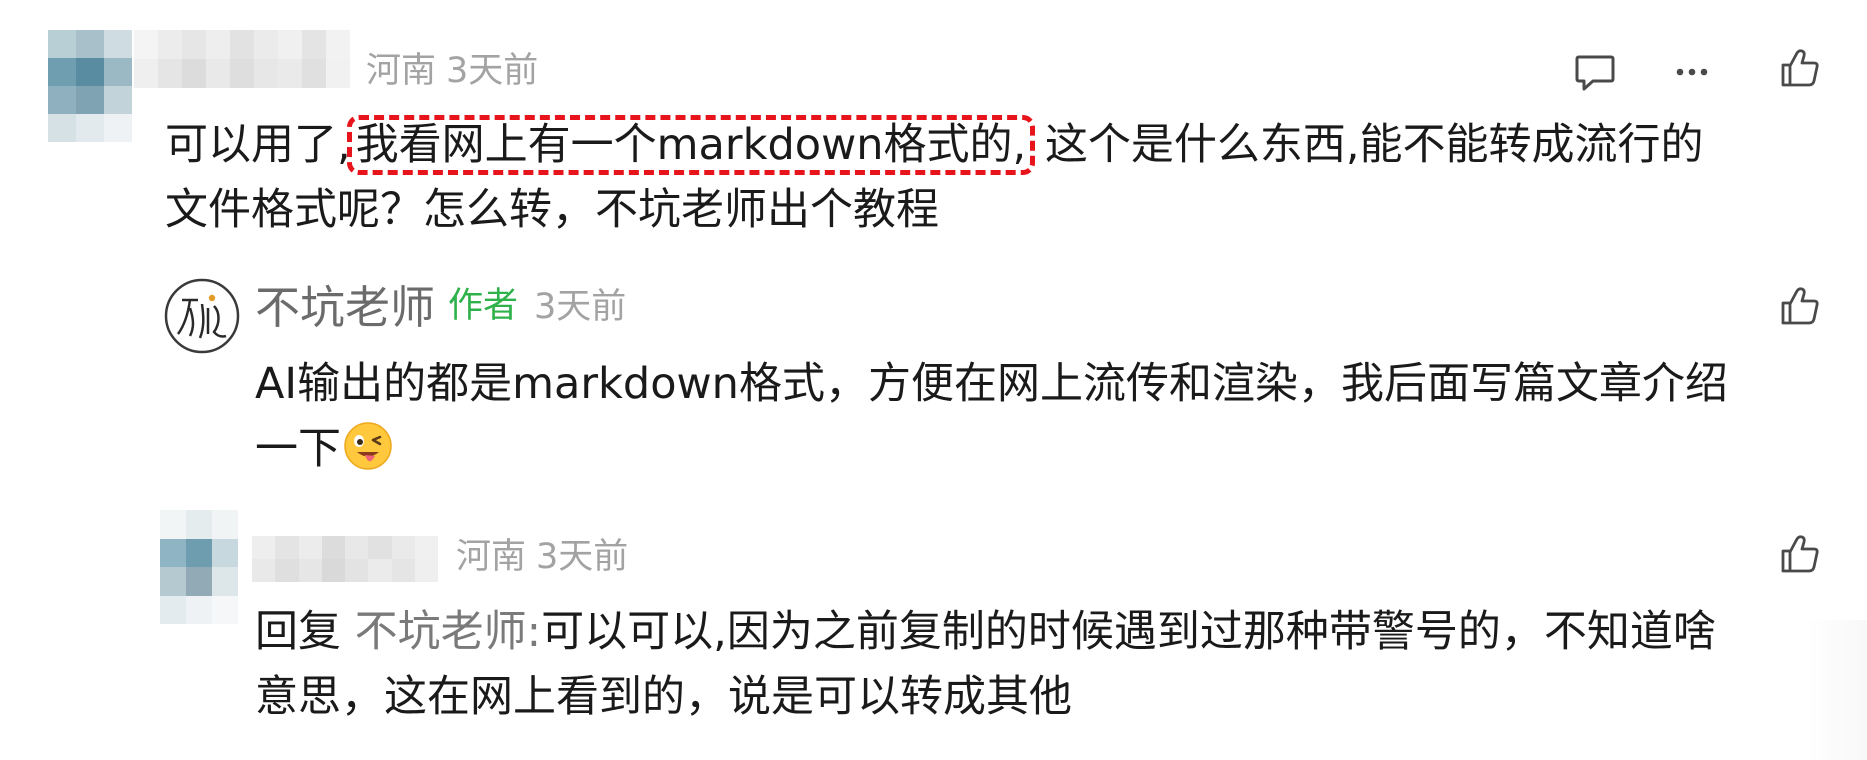  What do you see at coordinates (298, 449) in the screenshot?
I see `author-reply-line2: 一下` at bounding box center [298, 449].